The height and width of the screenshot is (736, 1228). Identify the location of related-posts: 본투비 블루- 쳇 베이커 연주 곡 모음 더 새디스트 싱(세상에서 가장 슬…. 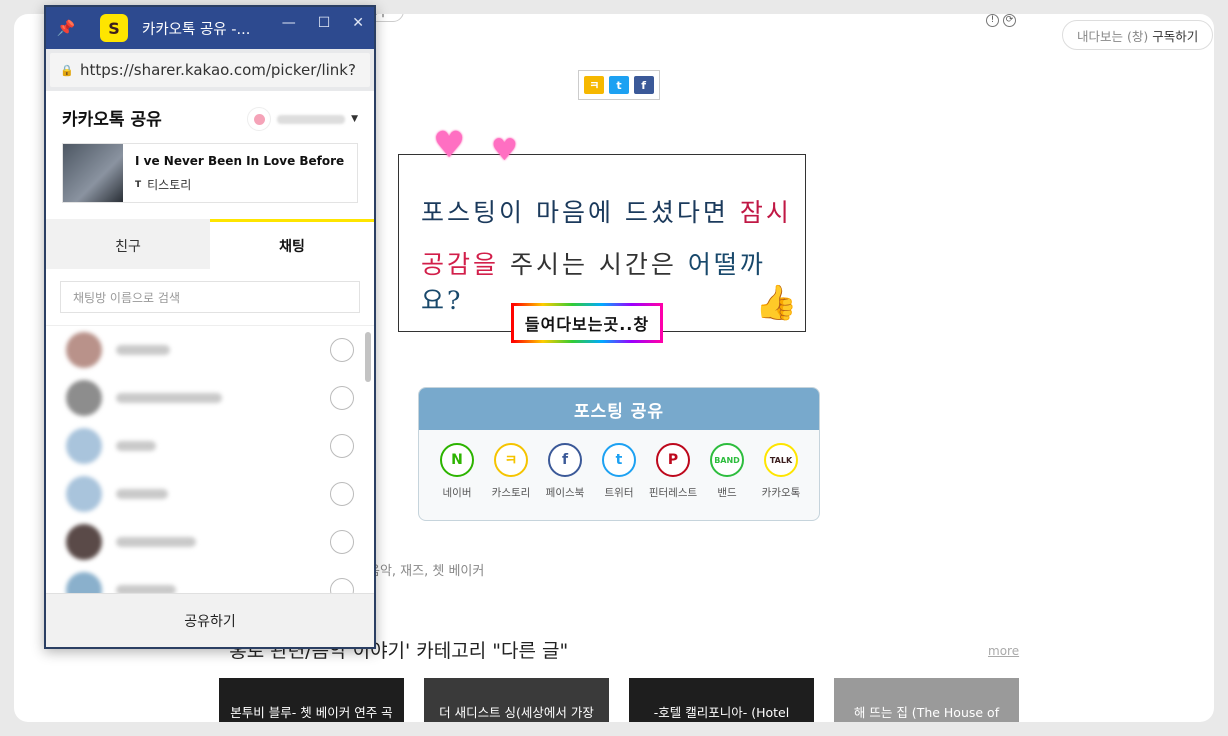
(619, 700).